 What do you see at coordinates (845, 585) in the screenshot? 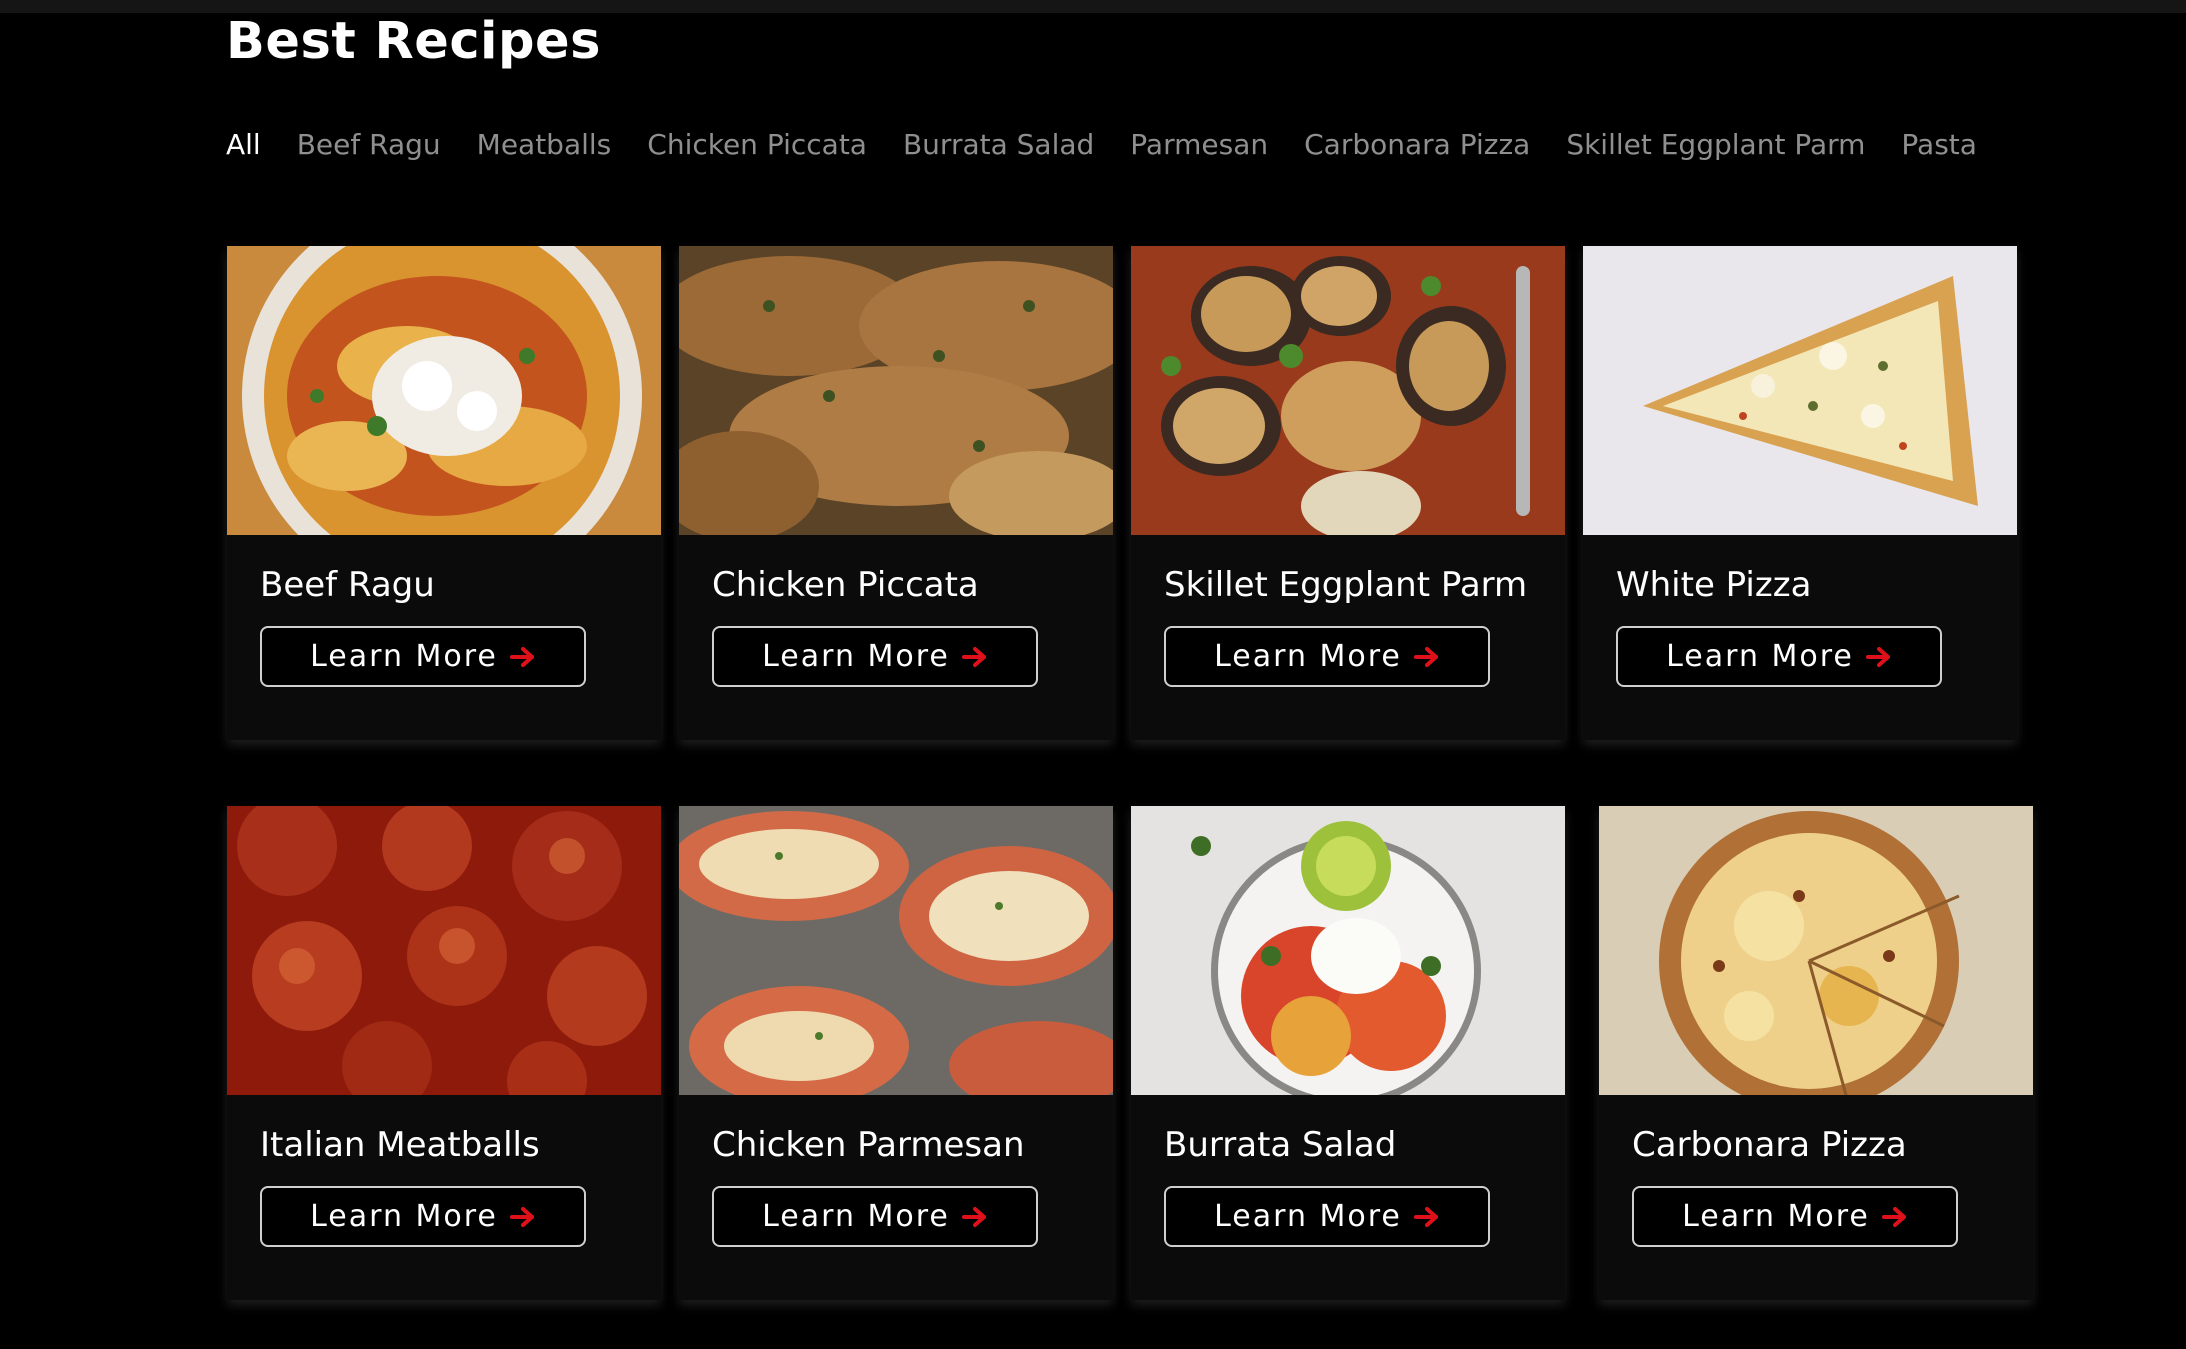
I see `recipe-title: Chicken Piccata` at bounding box center [845, 585].